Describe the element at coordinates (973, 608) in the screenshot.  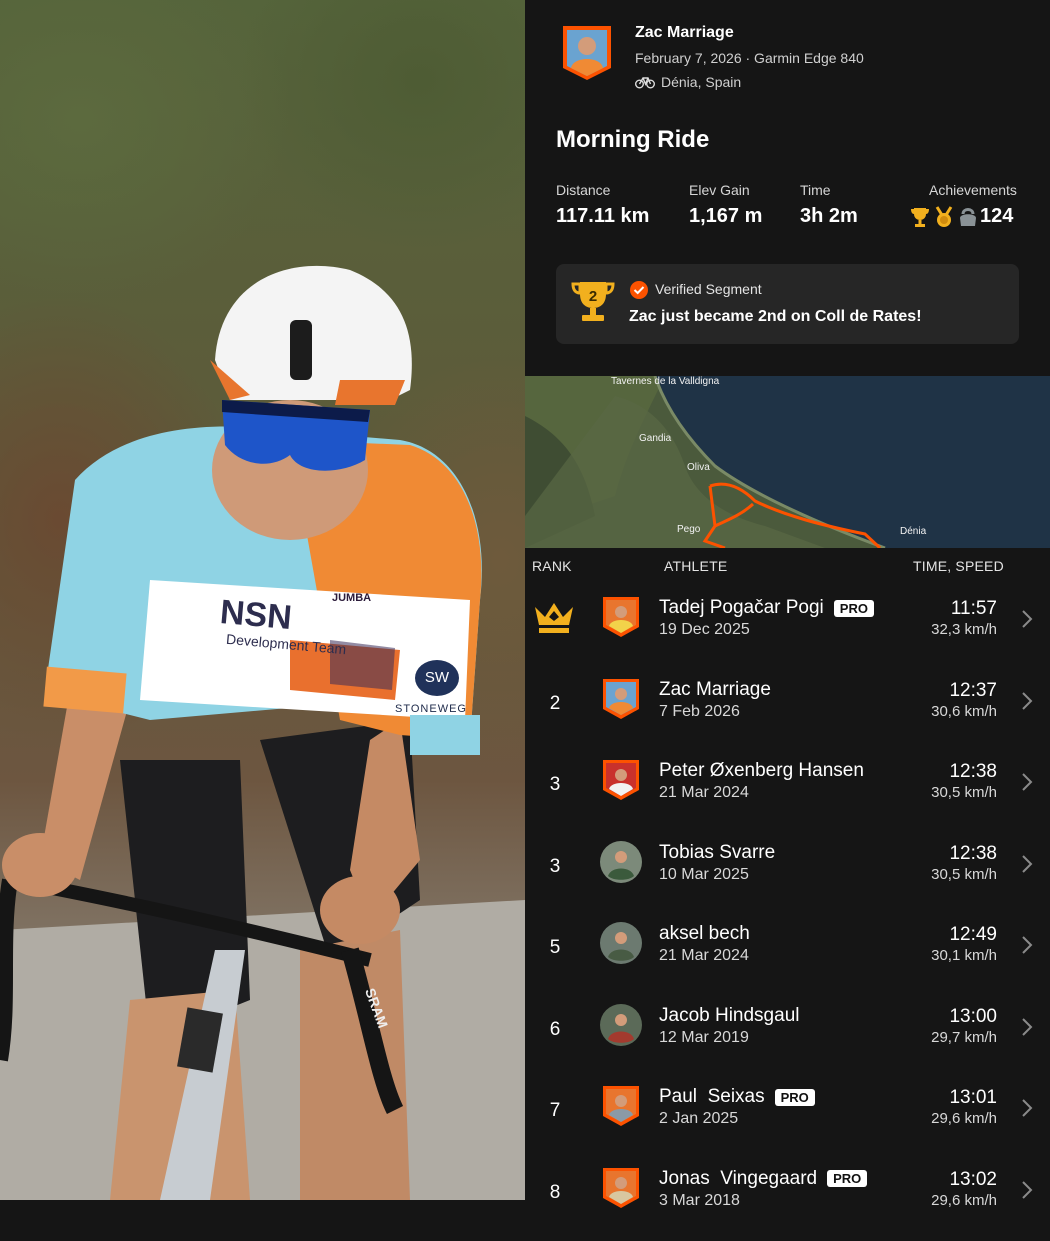
I see `effort-time: 11:57` at that location.